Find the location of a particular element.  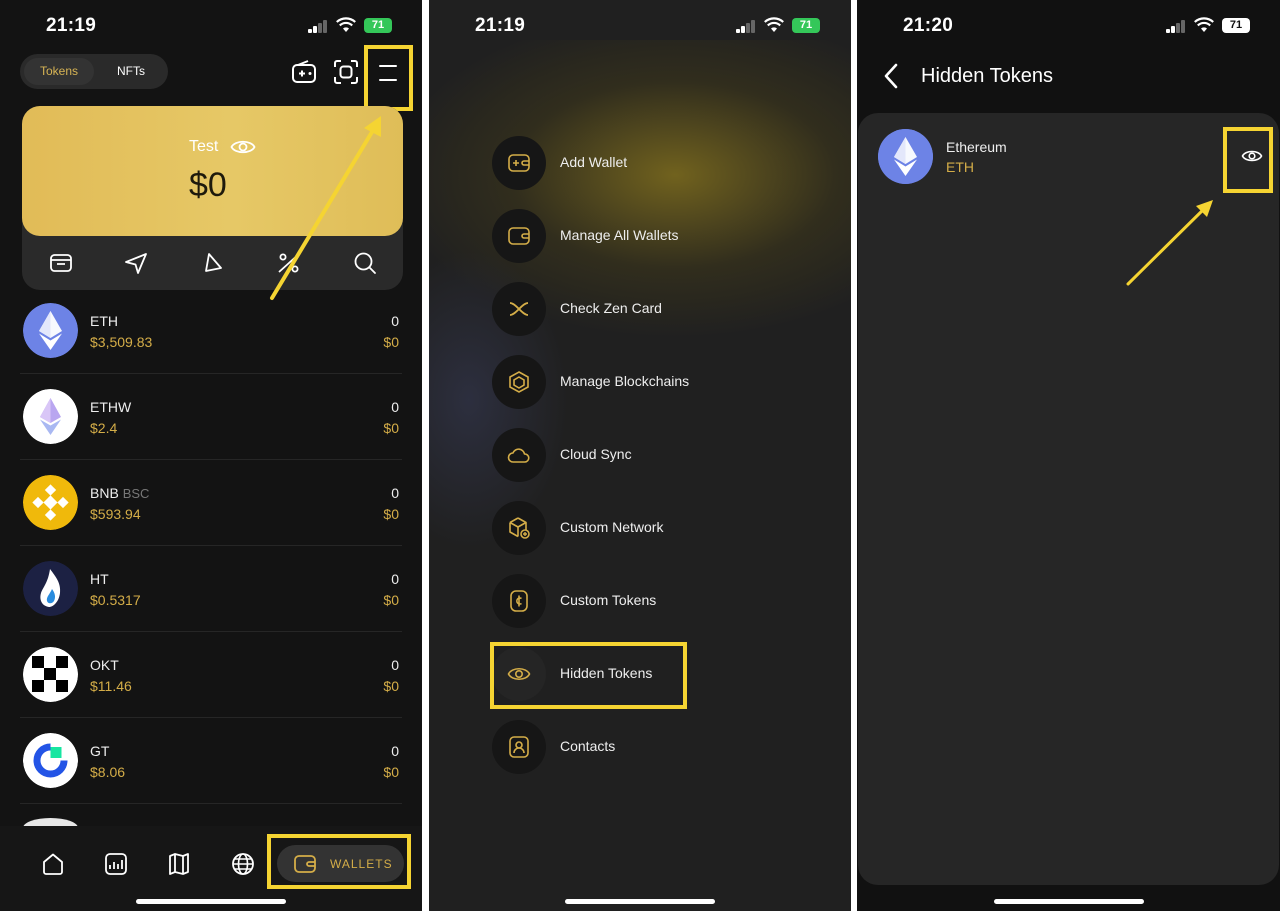

menu-item-custom-tokens: Custom Tokens is located at coordinates (642, 602).